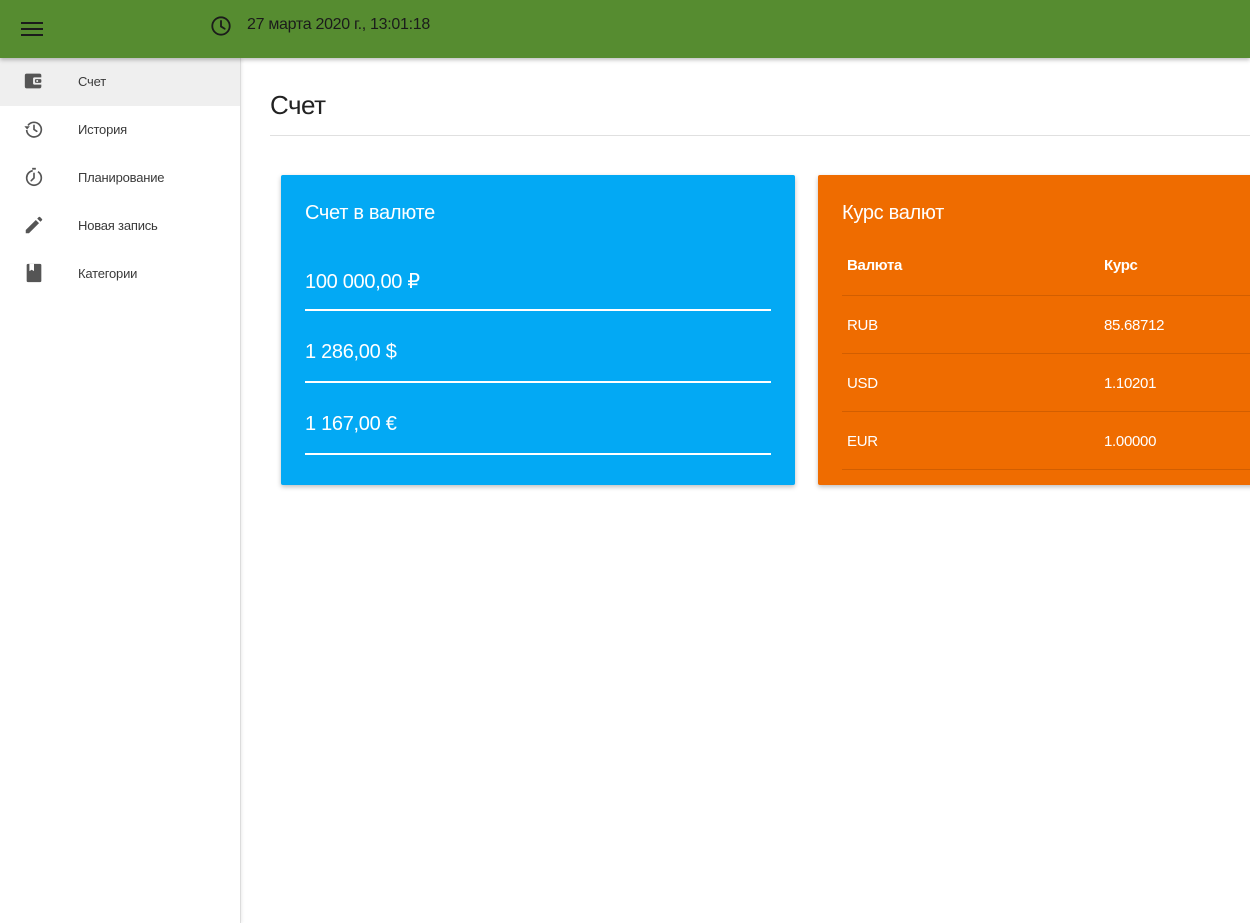 The height and width of the screenshot is (923, 1250). Describe the element at coordinates (1046, 383) in the screenshot. I see `table-row: USD 1.10201` at that location.